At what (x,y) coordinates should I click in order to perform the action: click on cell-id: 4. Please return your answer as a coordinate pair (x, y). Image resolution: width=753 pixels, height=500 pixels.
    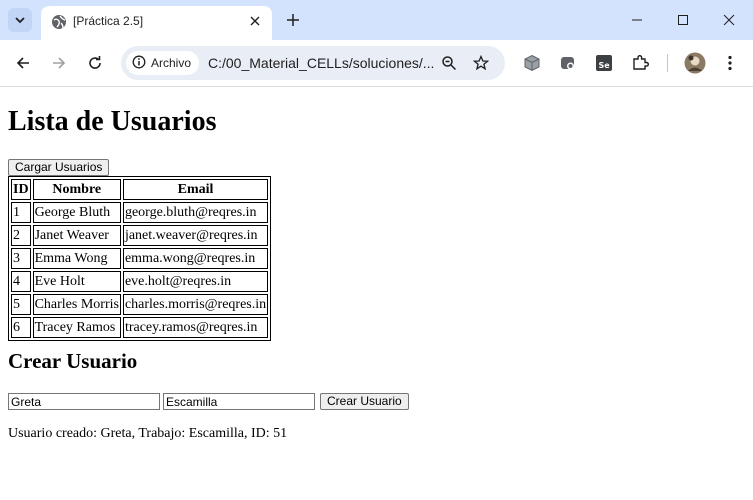
    Looking at the image, I should click on (21, 281).